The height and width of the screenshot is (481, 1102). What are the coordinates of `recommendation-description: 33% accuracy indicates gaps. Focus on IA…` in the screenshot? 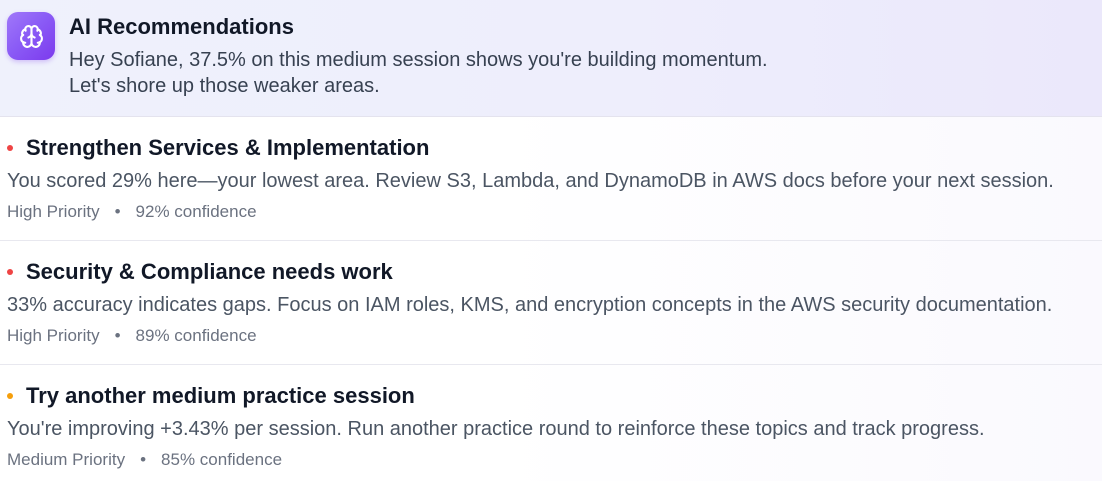 It's located at (530, 305).